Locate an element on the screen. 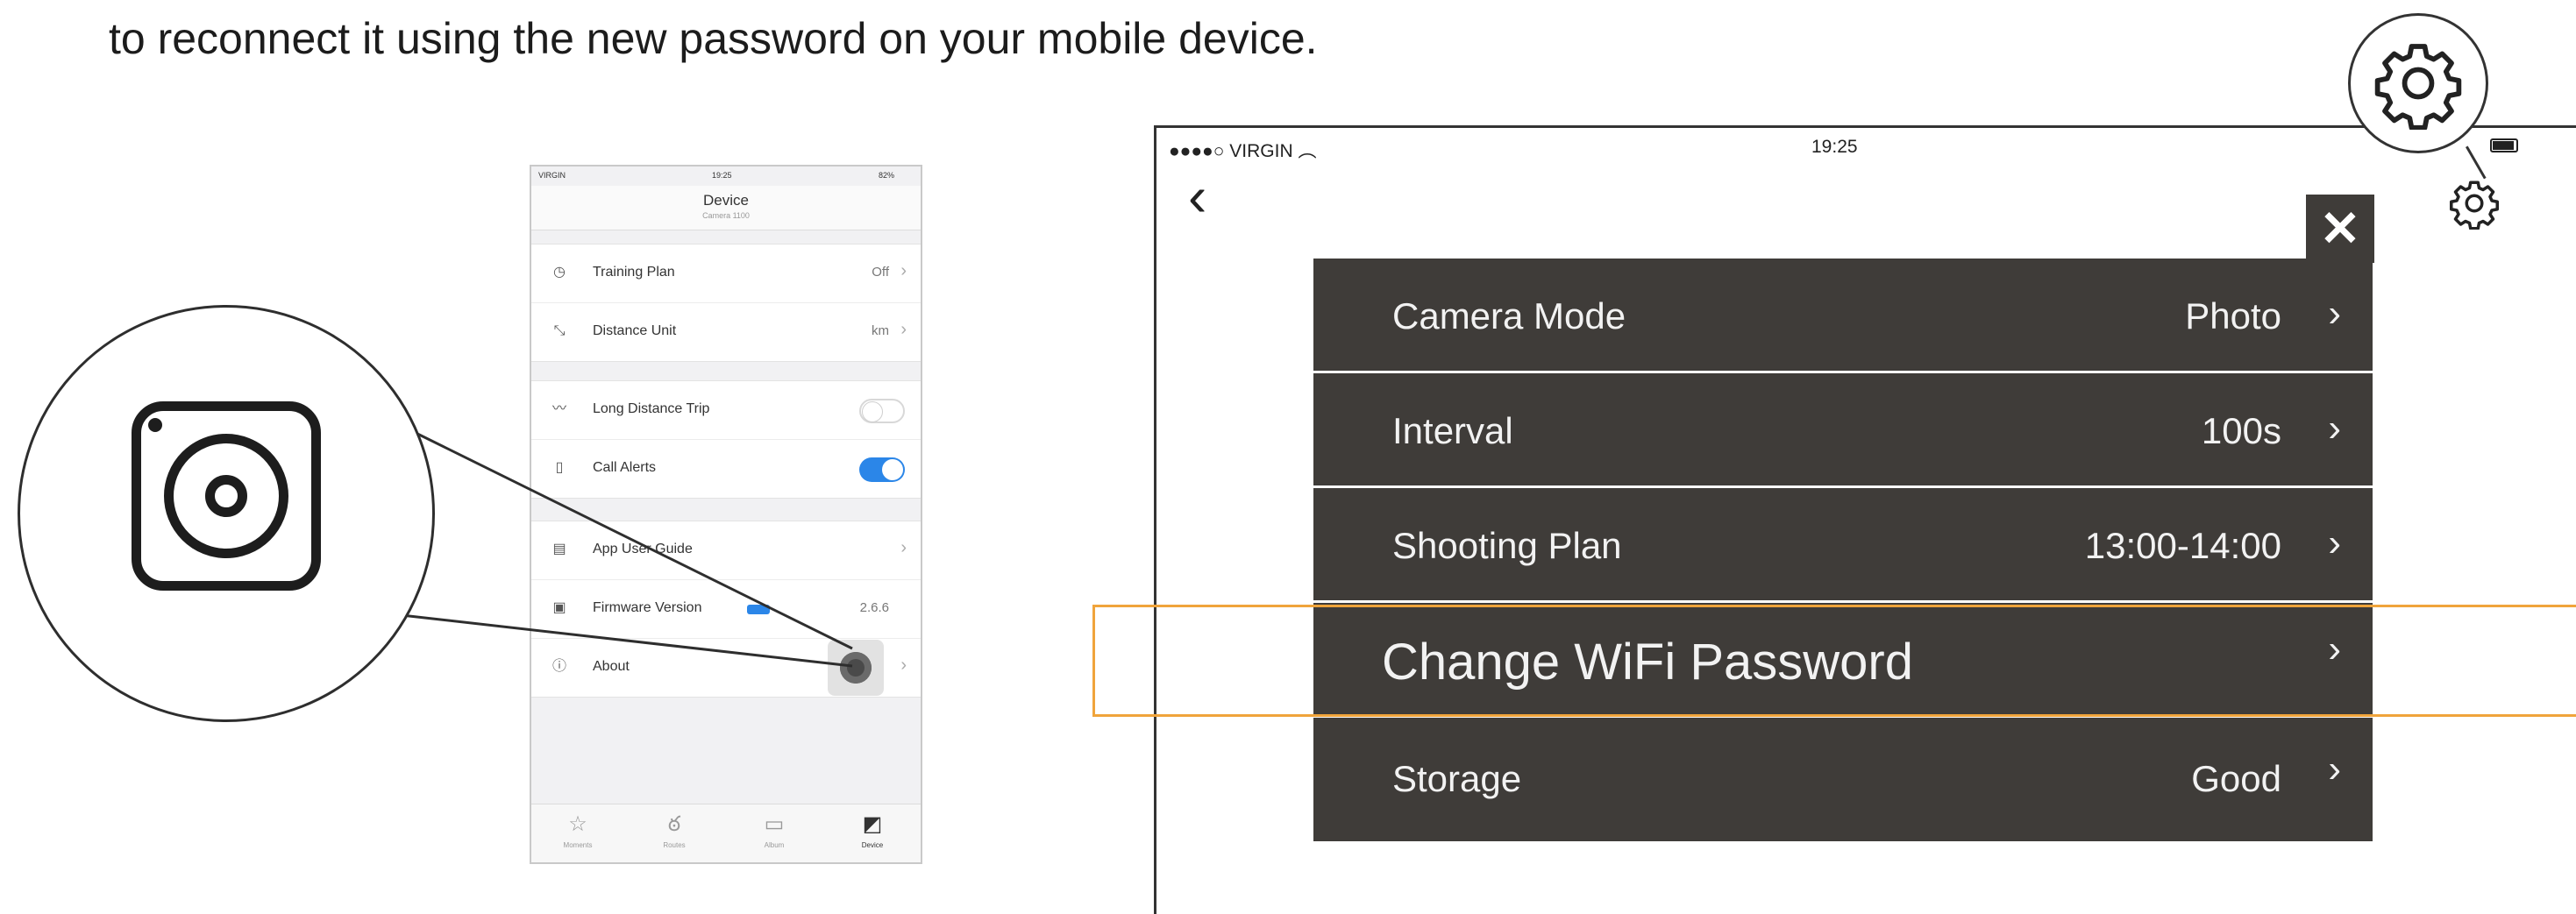  settings-gear-icon is located at coordinates (2474, 203).